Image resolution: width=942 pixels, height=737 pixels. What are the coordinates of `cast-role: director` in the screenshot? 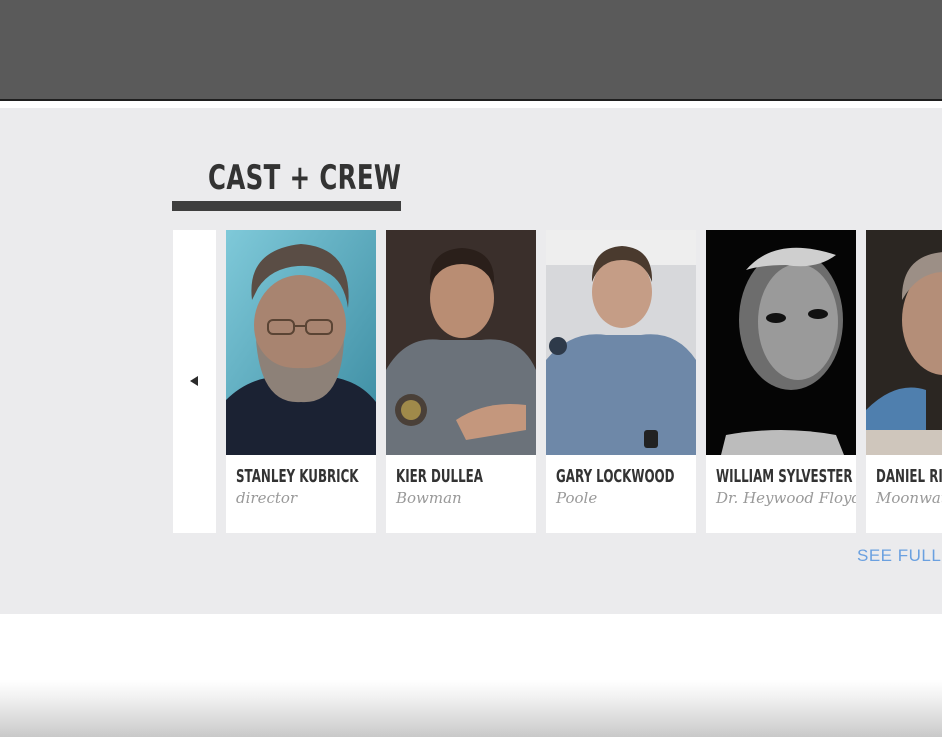 It's located at (267, 498).